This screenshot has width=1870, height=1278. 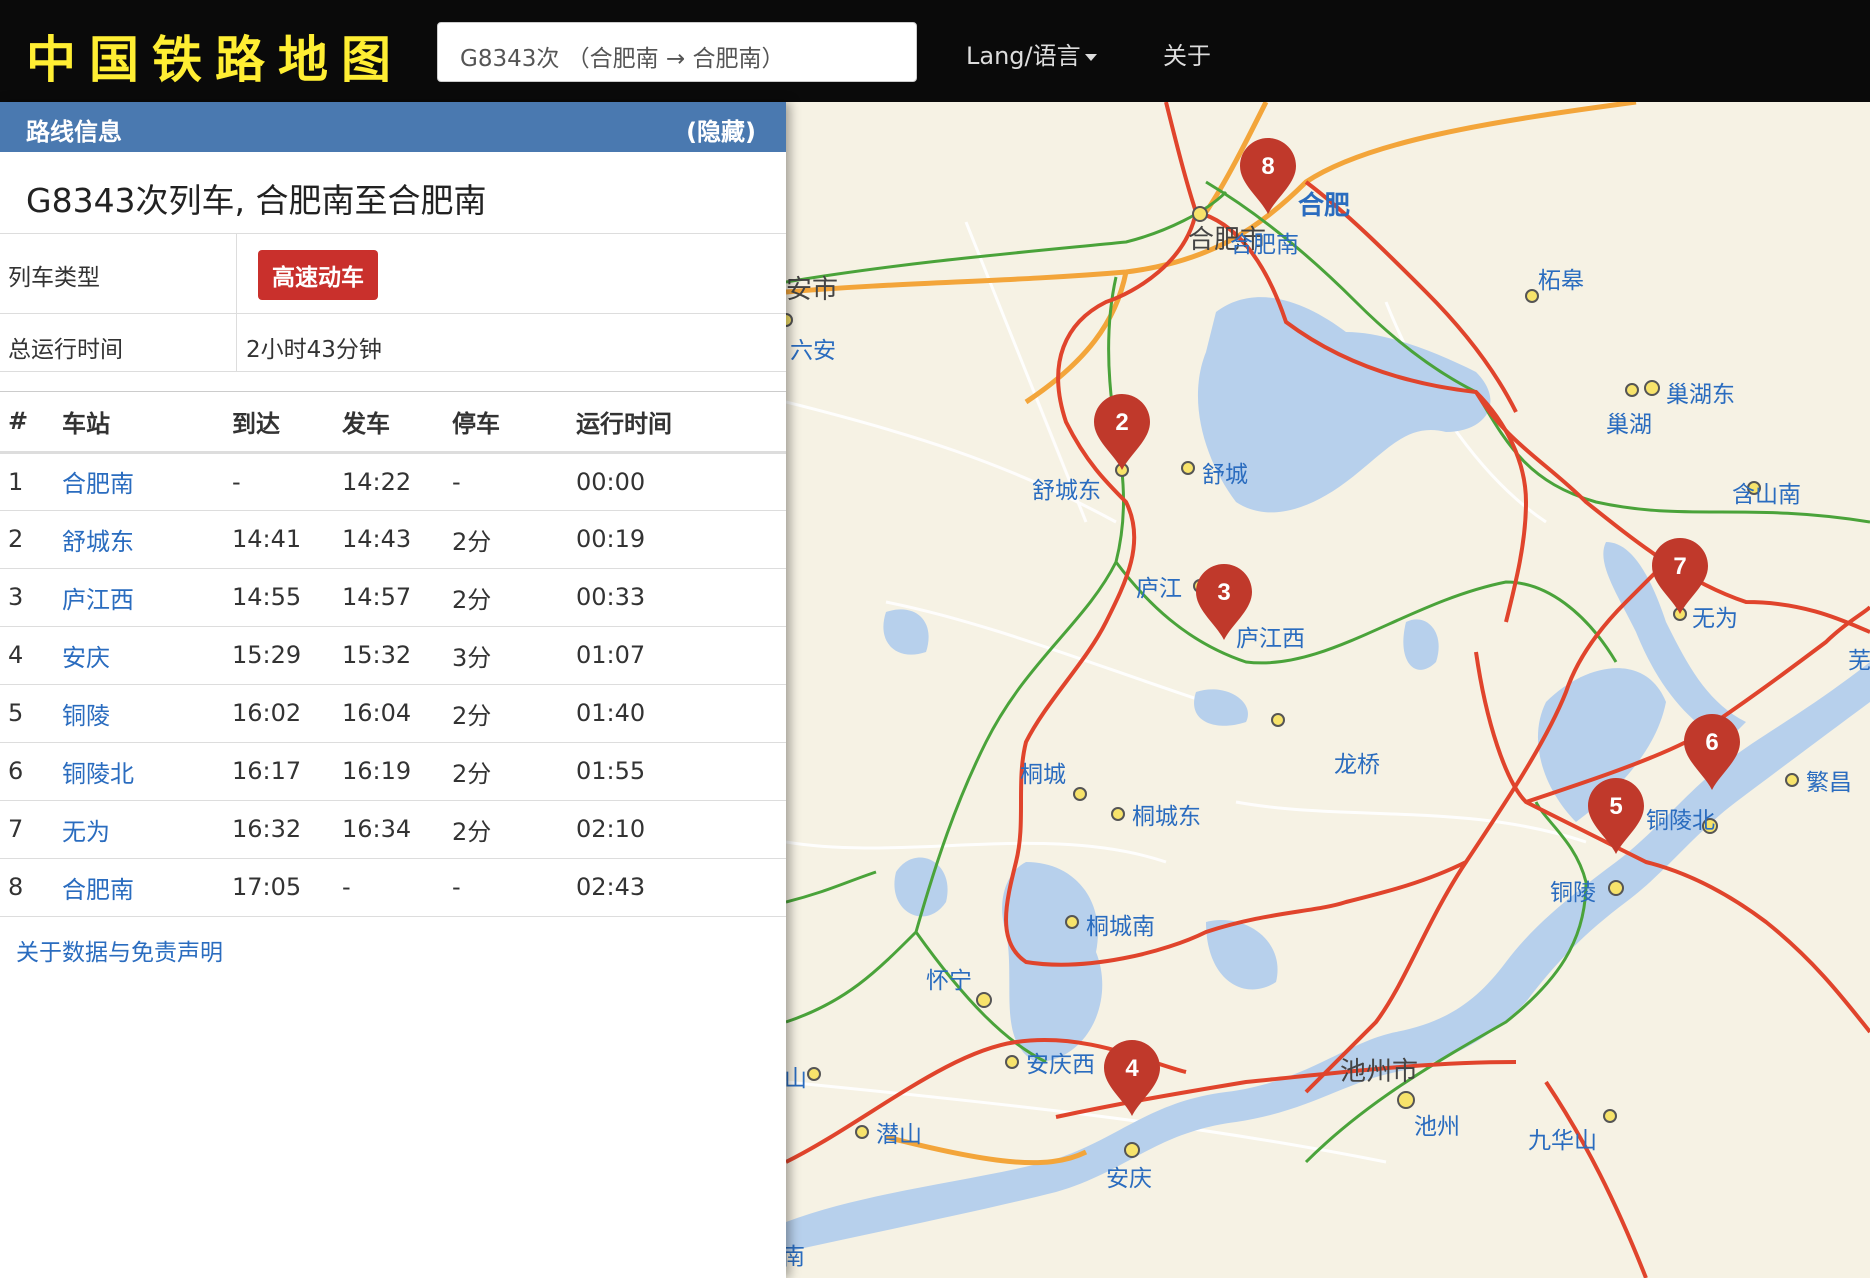 What do you see at coordinates (86, 658) in the screenshot?
I see `station-link: 安庆` at bounding box center [86, 658].